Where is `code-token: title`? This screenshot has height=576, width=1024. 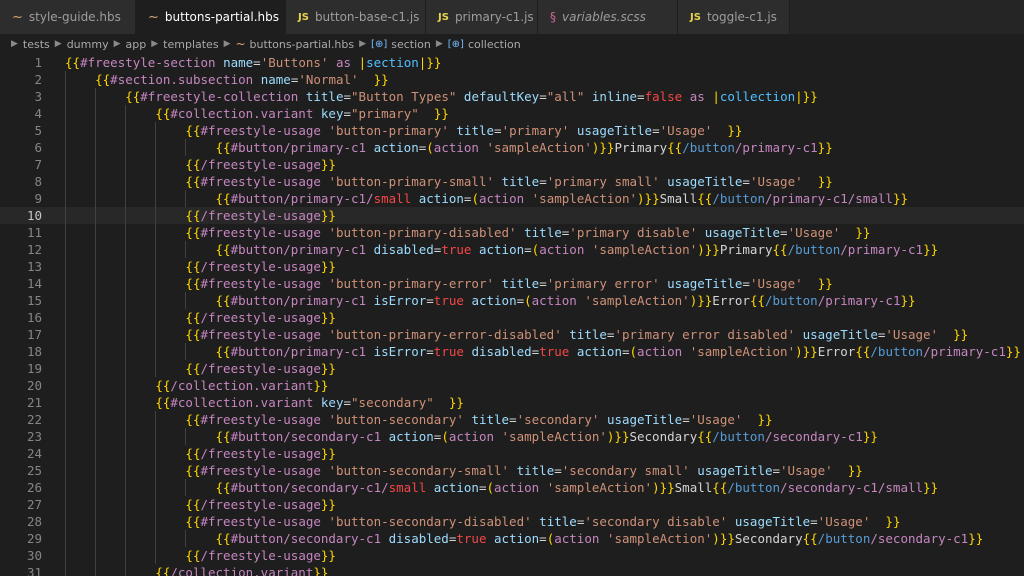
code-token: title is located at coordinates (535, 470).